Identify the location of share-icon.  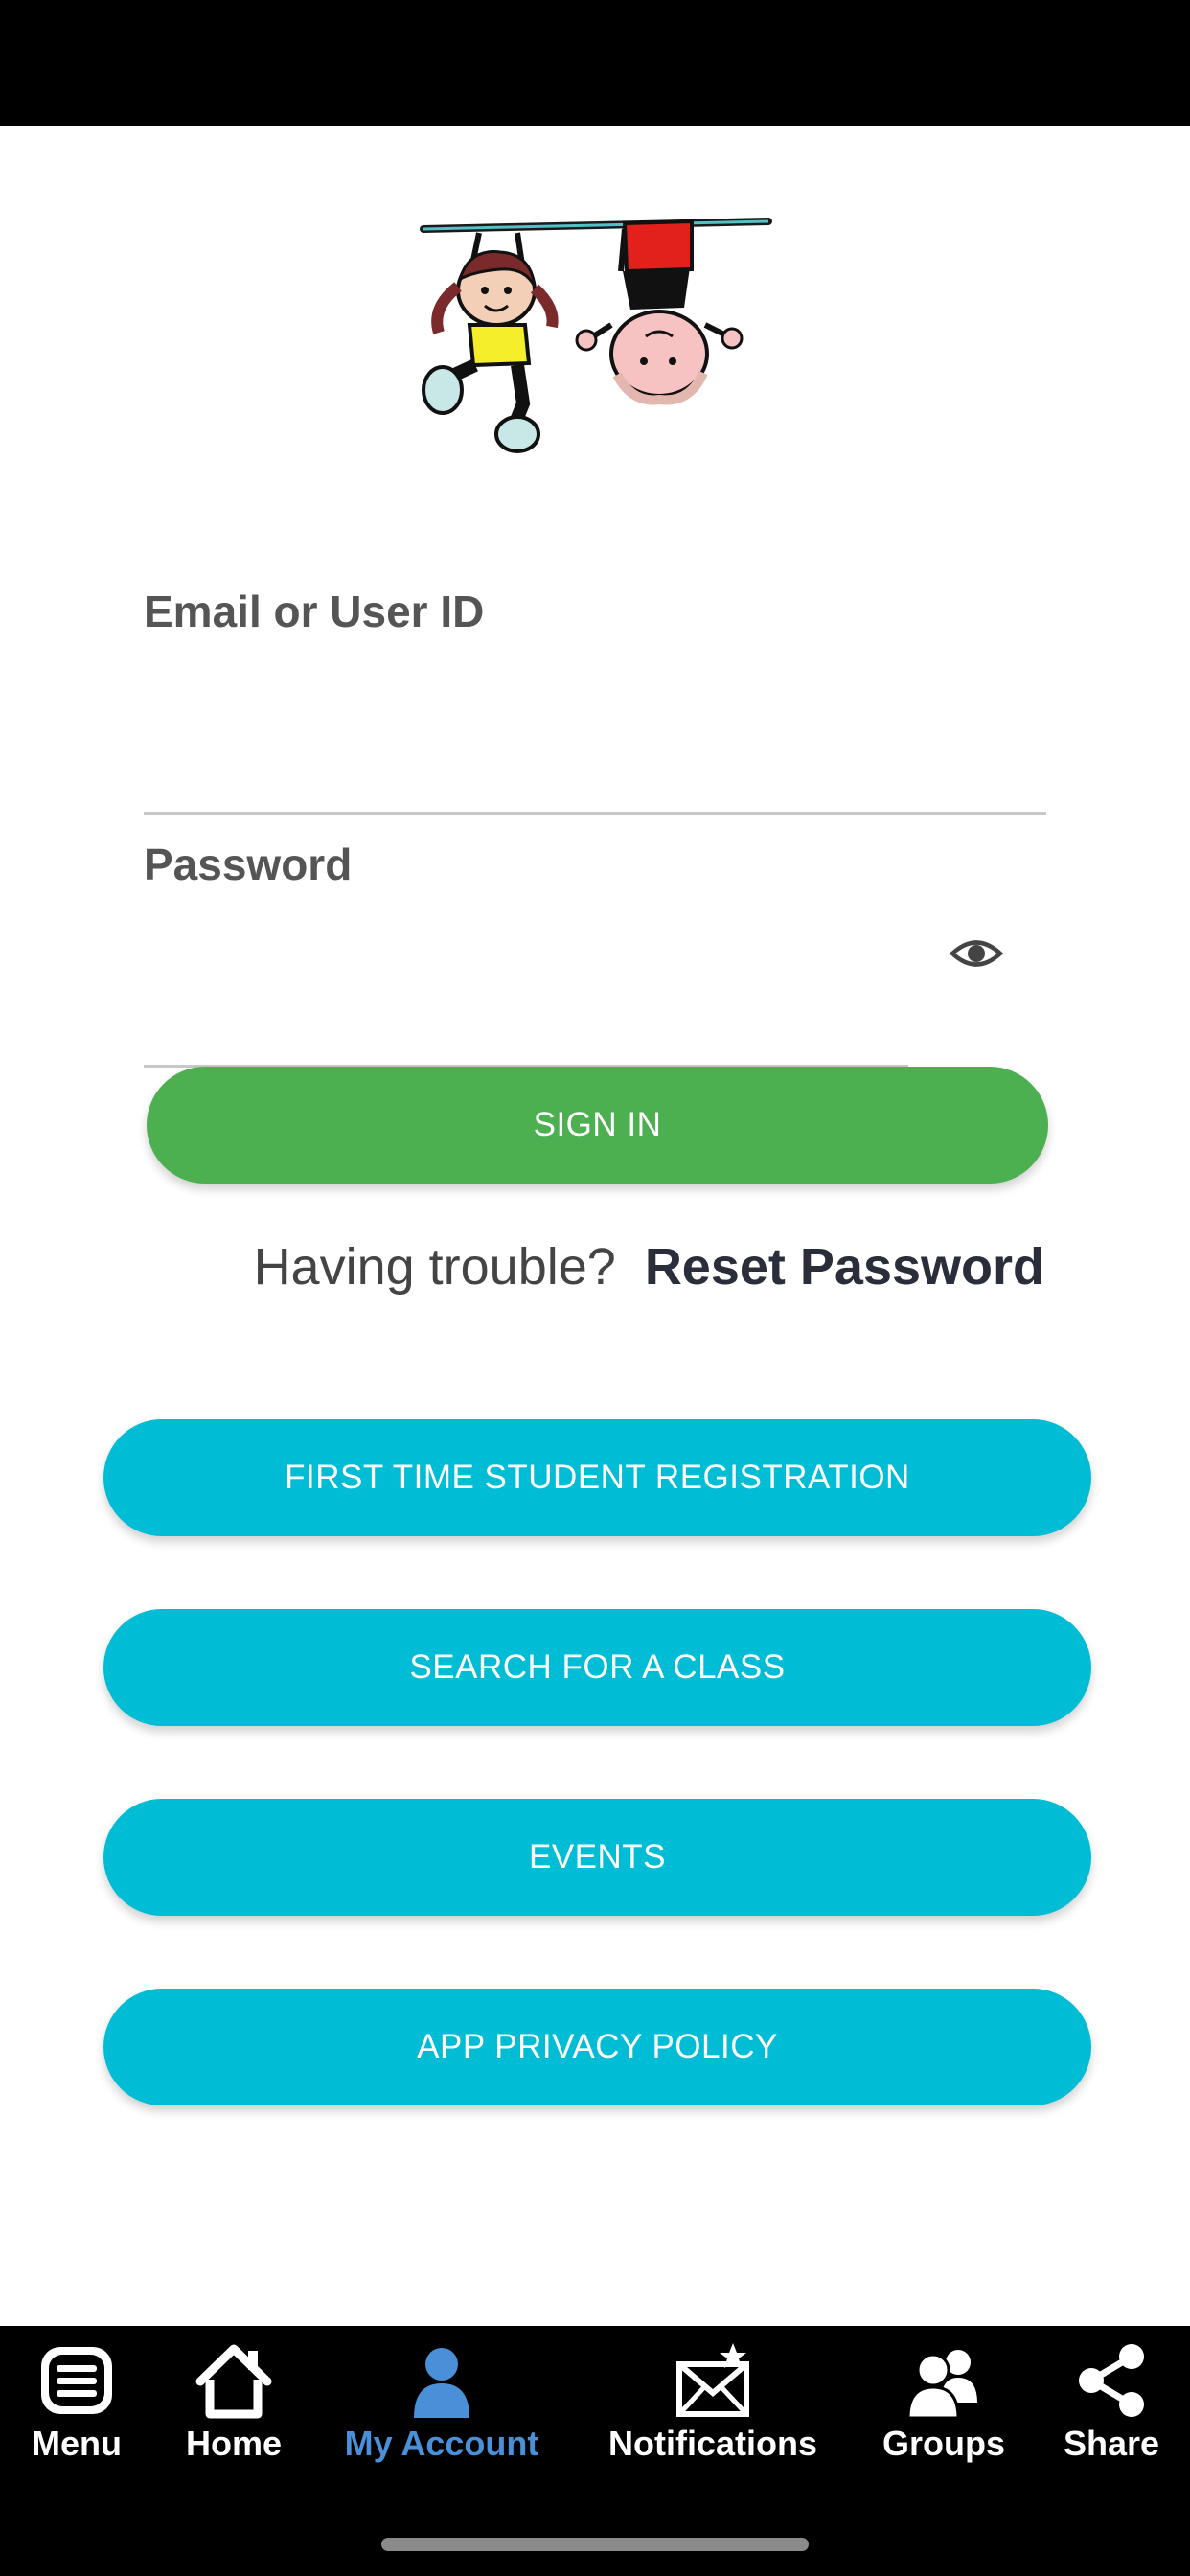
(1111, 2380).